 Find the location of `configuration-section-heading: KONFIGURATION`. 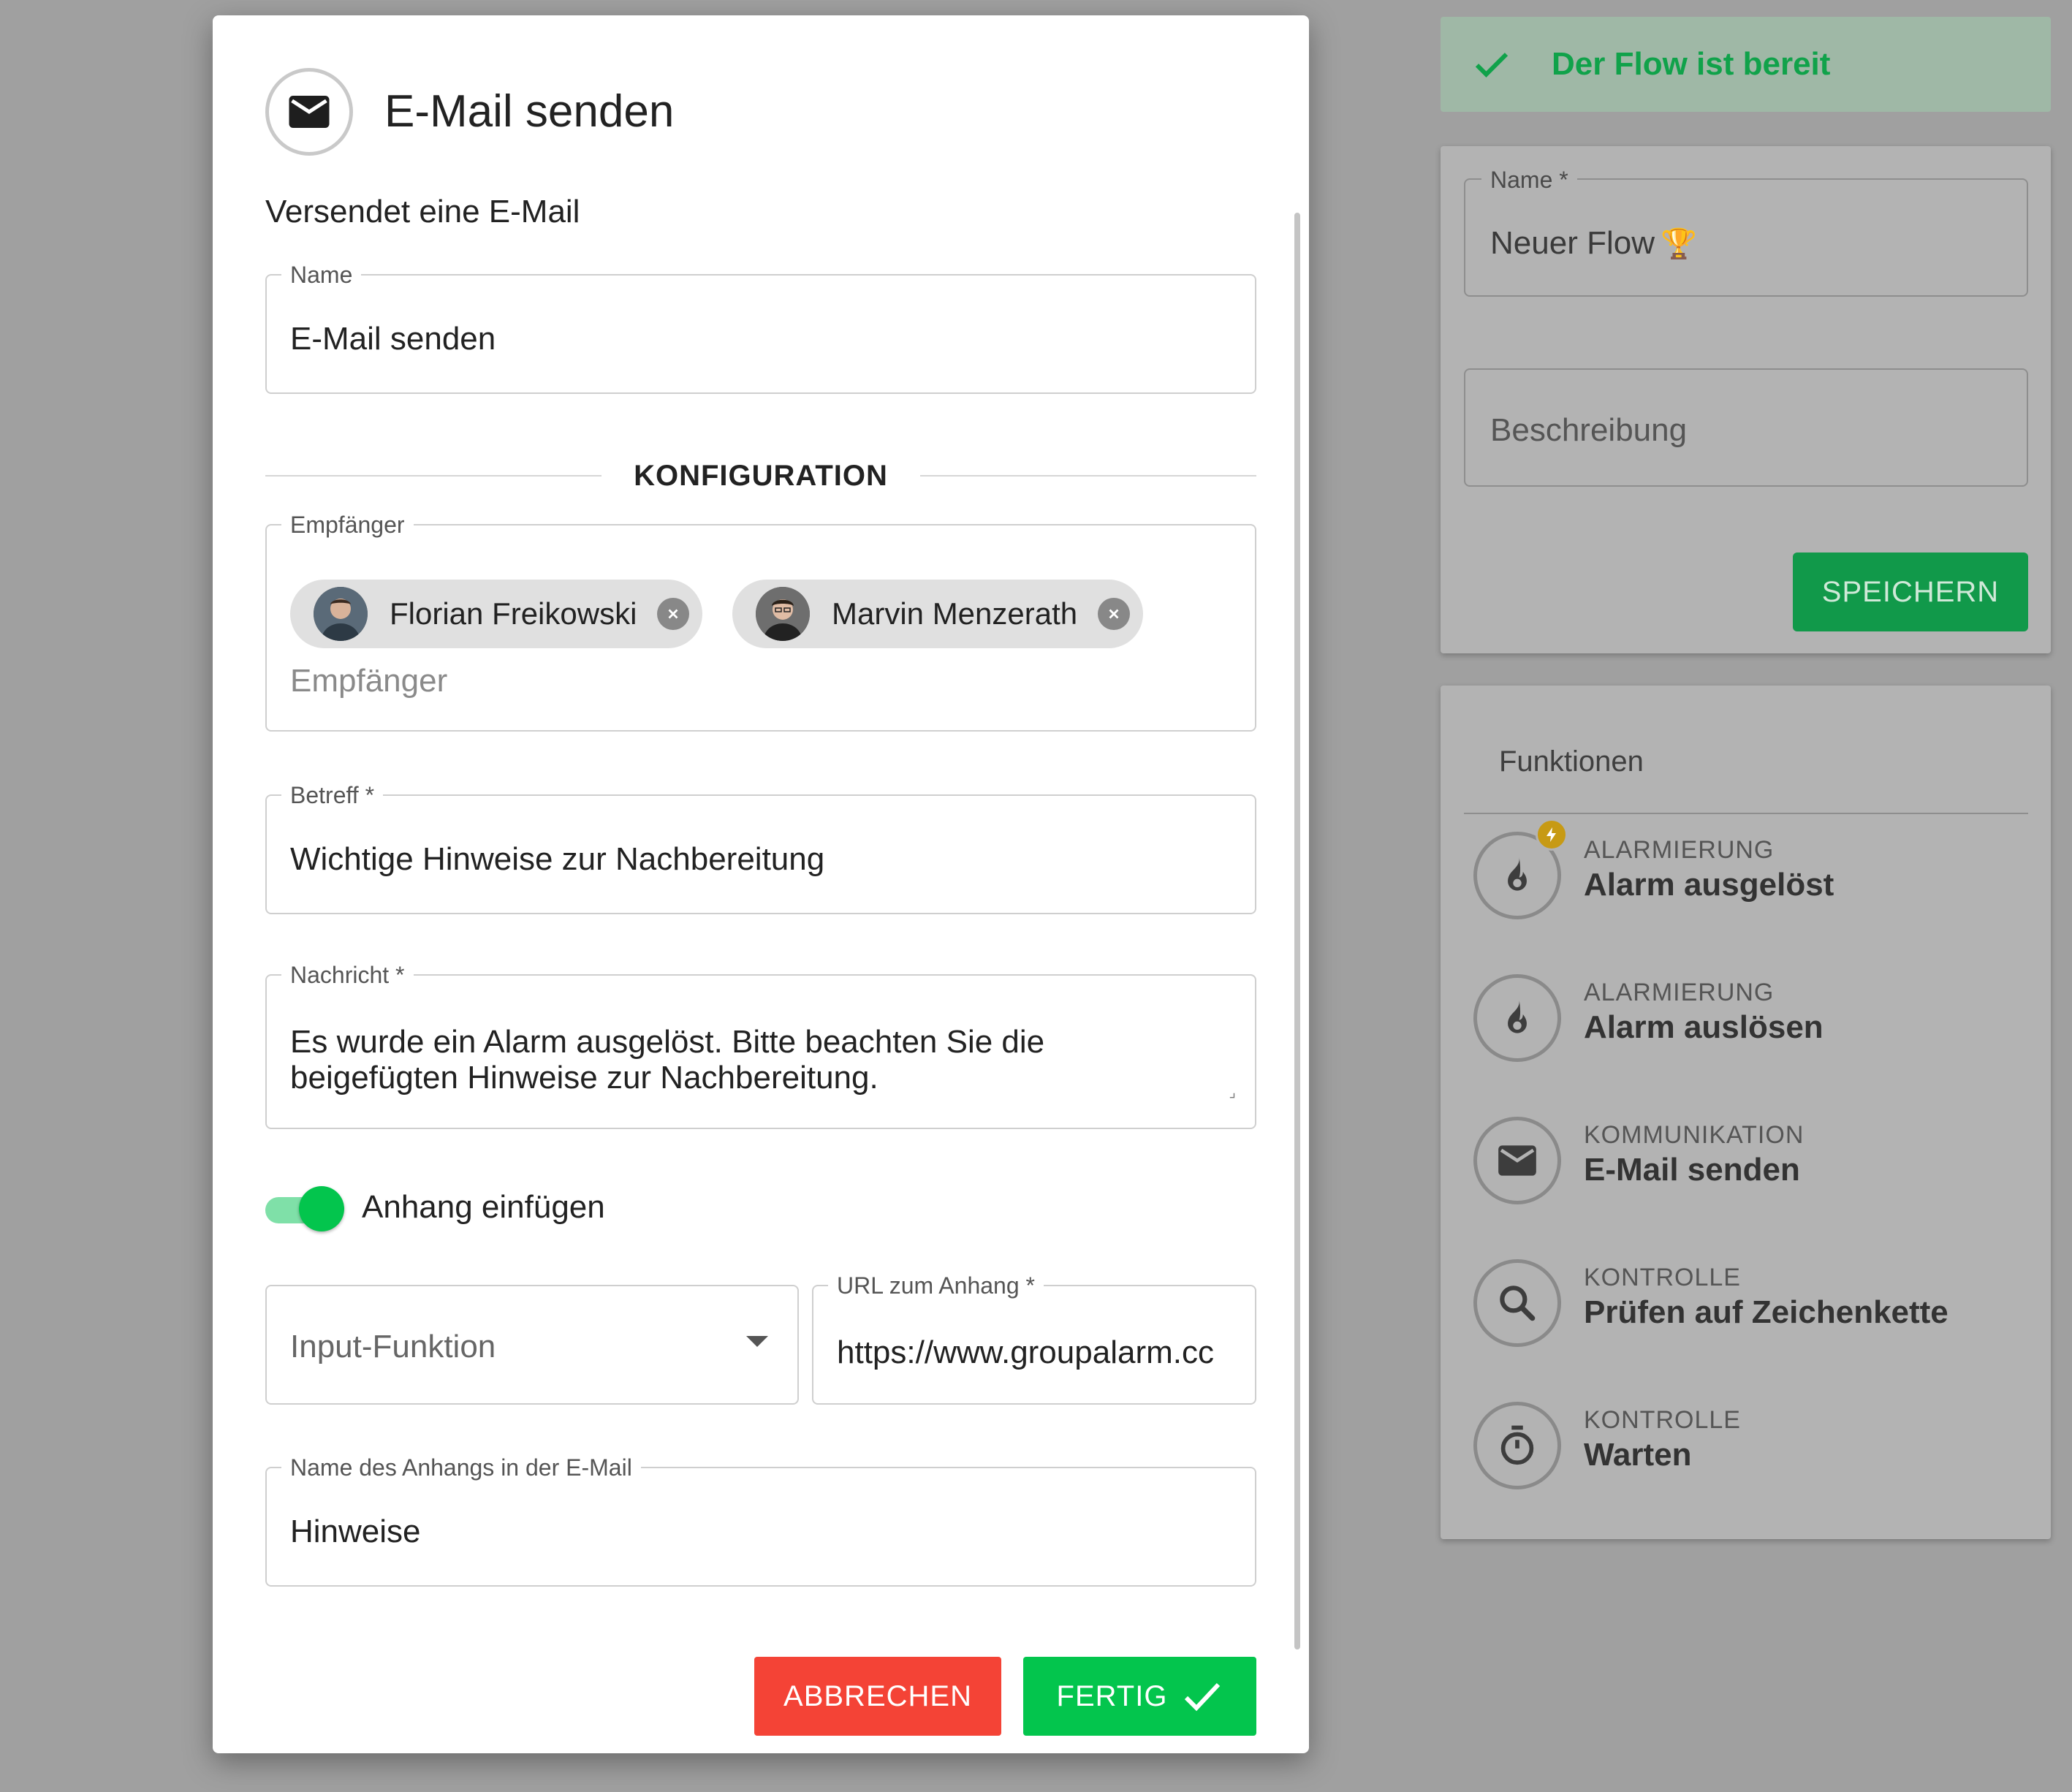

configuration-section-heading: KONFIGURATION is located at coordinates (761, 476).